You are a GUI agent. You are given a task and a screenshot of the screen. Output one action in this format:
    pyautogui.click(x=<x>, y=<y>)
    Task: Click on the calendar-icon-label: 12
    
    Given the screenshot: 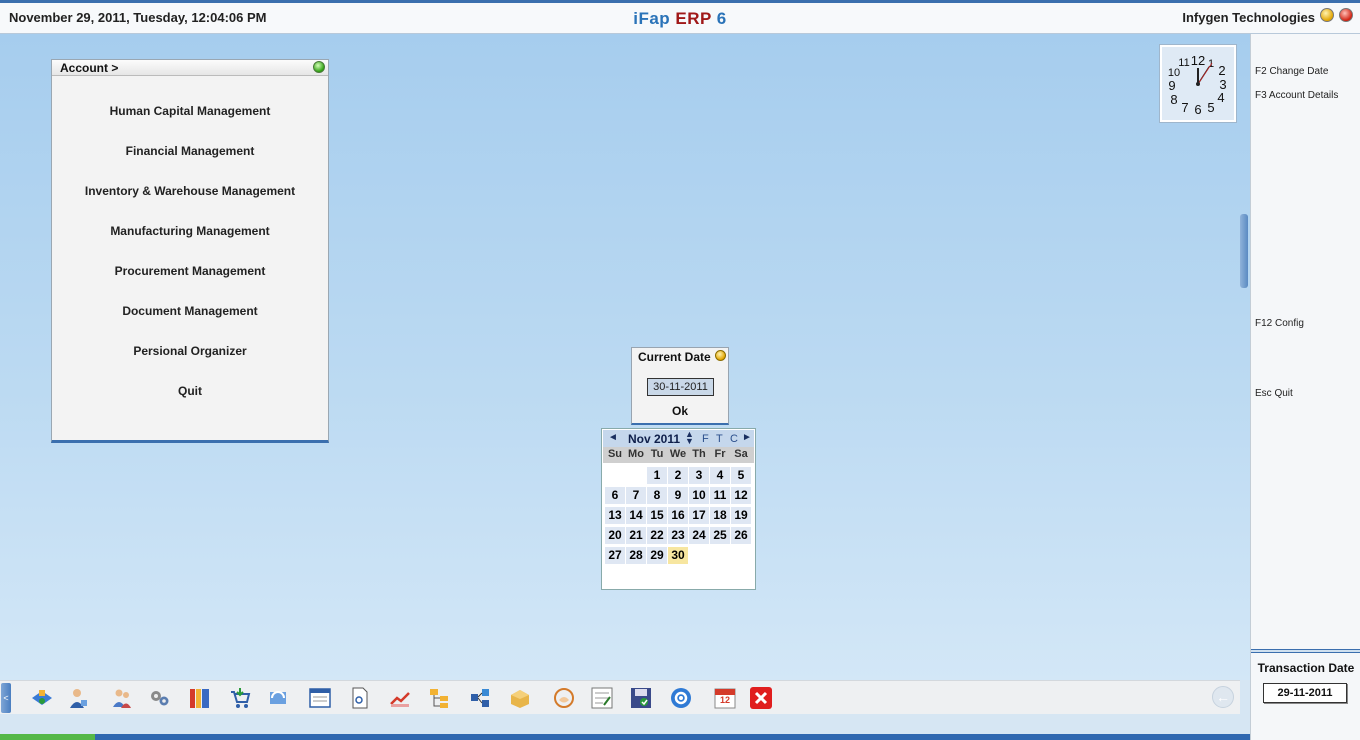 What is the action you would take?
    pyautogui.click(x=724, y=700)
    